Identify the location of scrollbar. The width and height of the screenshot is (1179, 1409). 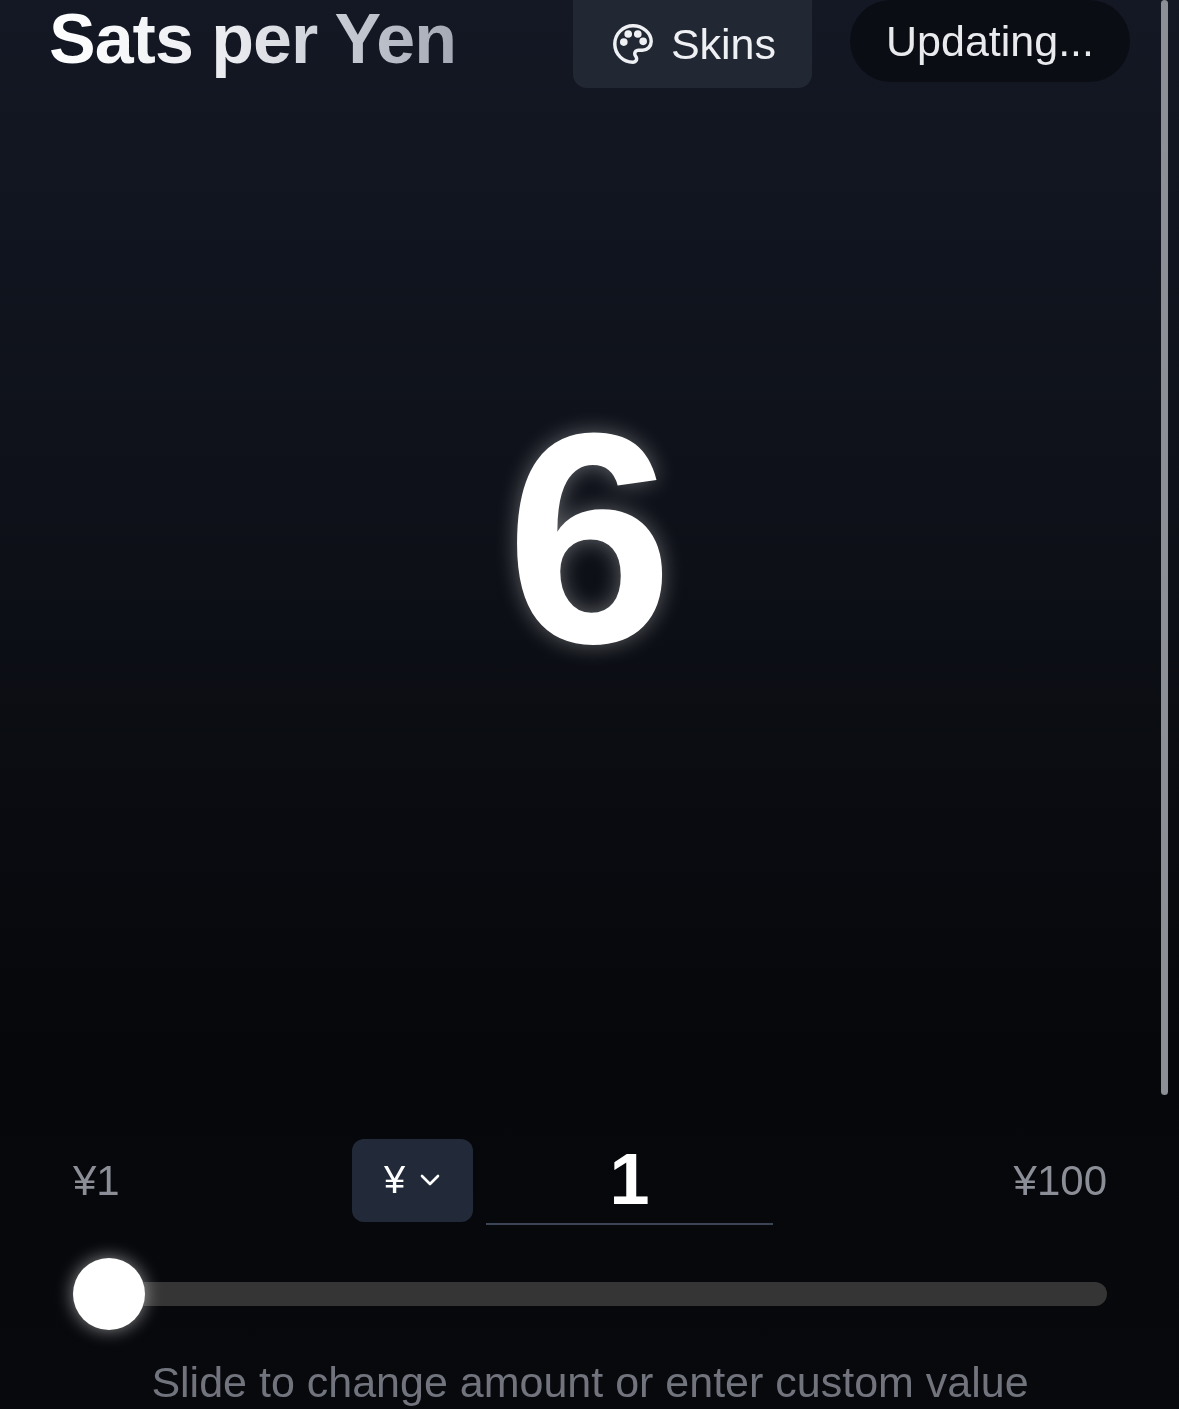
(1164, 547).